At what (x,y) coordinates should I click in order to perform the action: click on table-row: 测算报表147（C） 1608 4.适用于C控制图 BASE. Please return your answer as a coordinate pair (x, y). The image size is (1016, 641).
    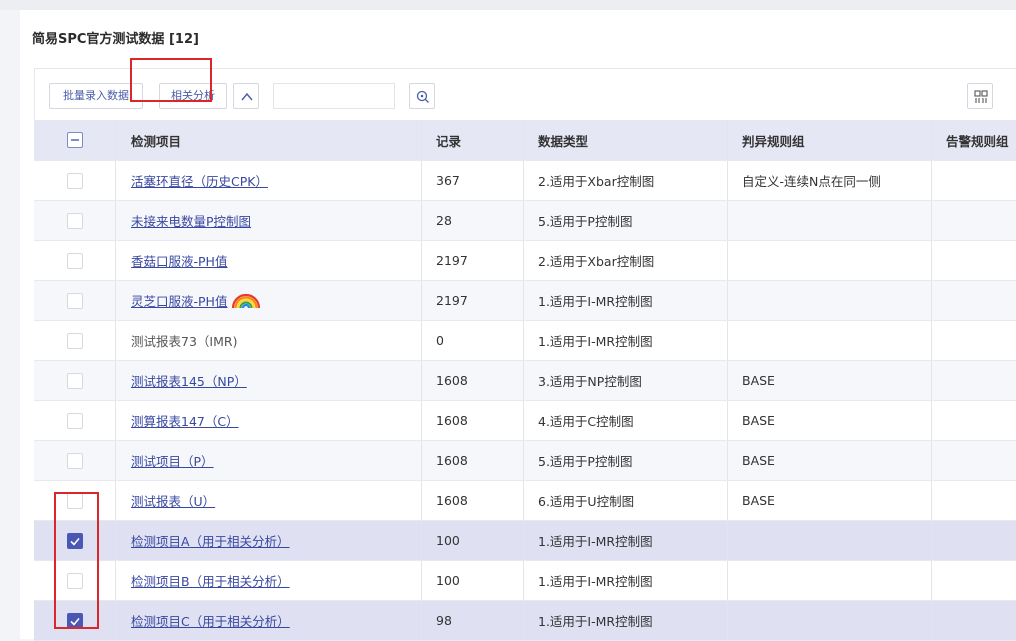
    Looking at the image, I should click on (525, 421).